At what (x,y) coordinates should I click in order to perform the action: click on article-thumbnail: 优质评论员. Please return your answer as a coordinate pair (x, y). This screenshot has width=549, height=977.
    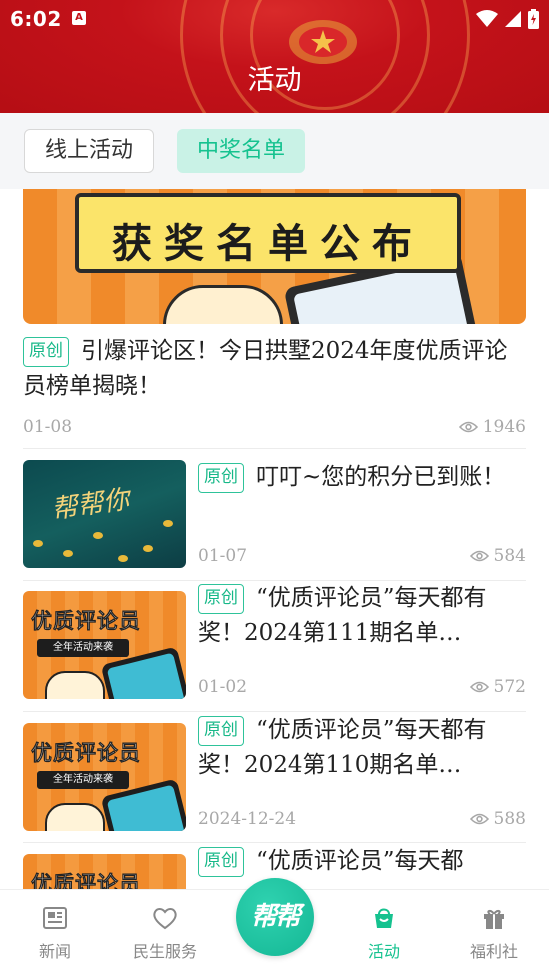
    Looking at the image, I should click on (104, 871).